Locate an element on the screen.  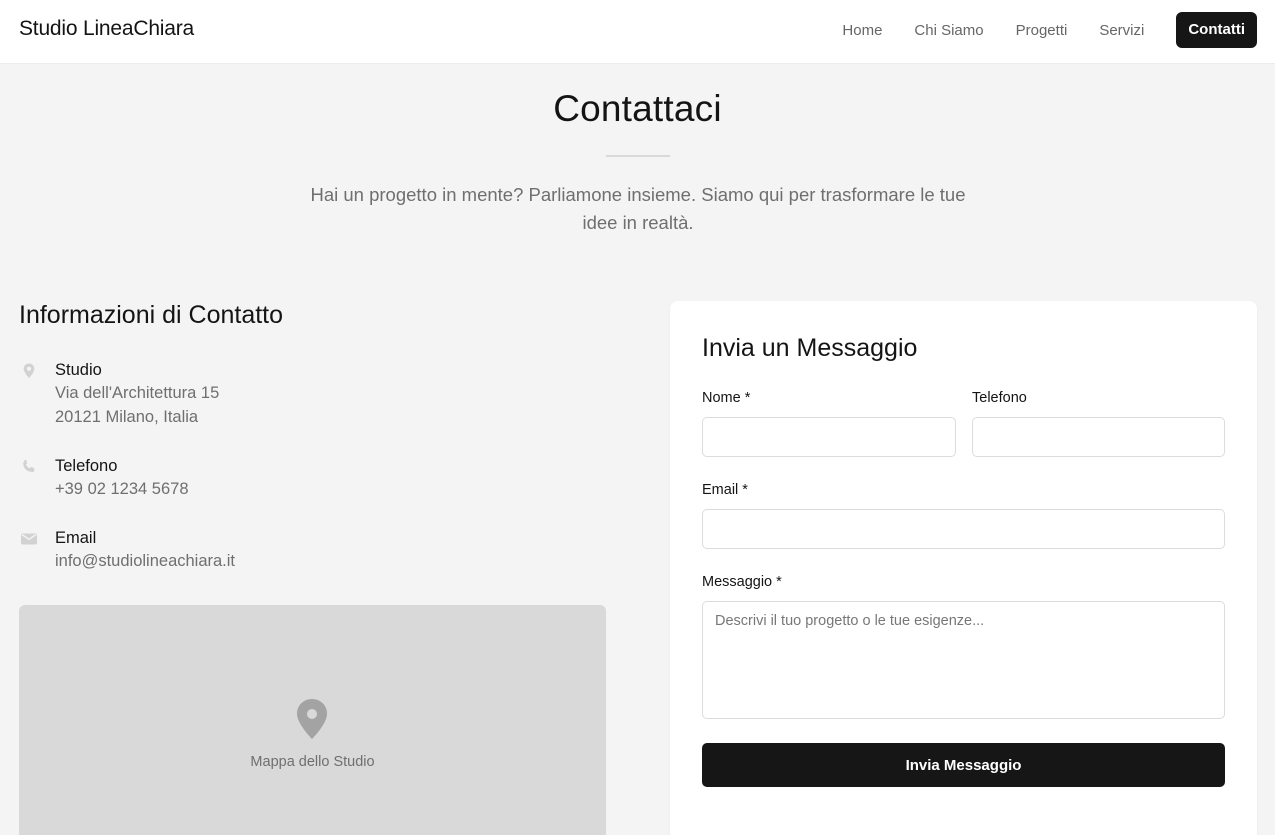
telefono-input is located at coordinates (1098, 437).